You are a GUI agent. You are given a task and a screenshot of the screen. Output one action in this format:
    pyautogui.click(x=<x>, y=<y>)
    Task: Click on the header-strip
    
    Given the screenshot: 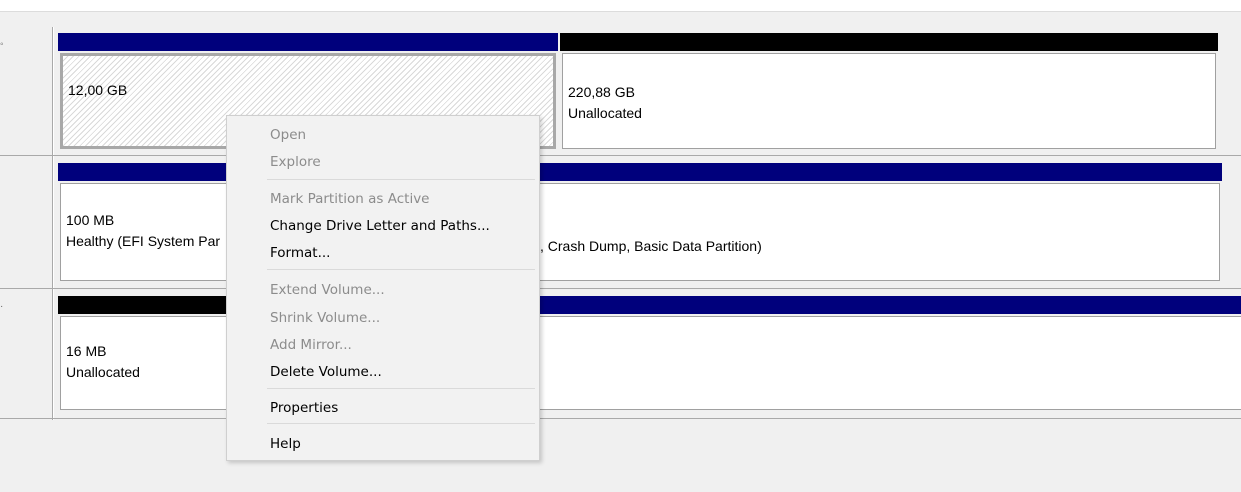 What is the action you would take?
    pyautogui.click(x=620, y=6)
    